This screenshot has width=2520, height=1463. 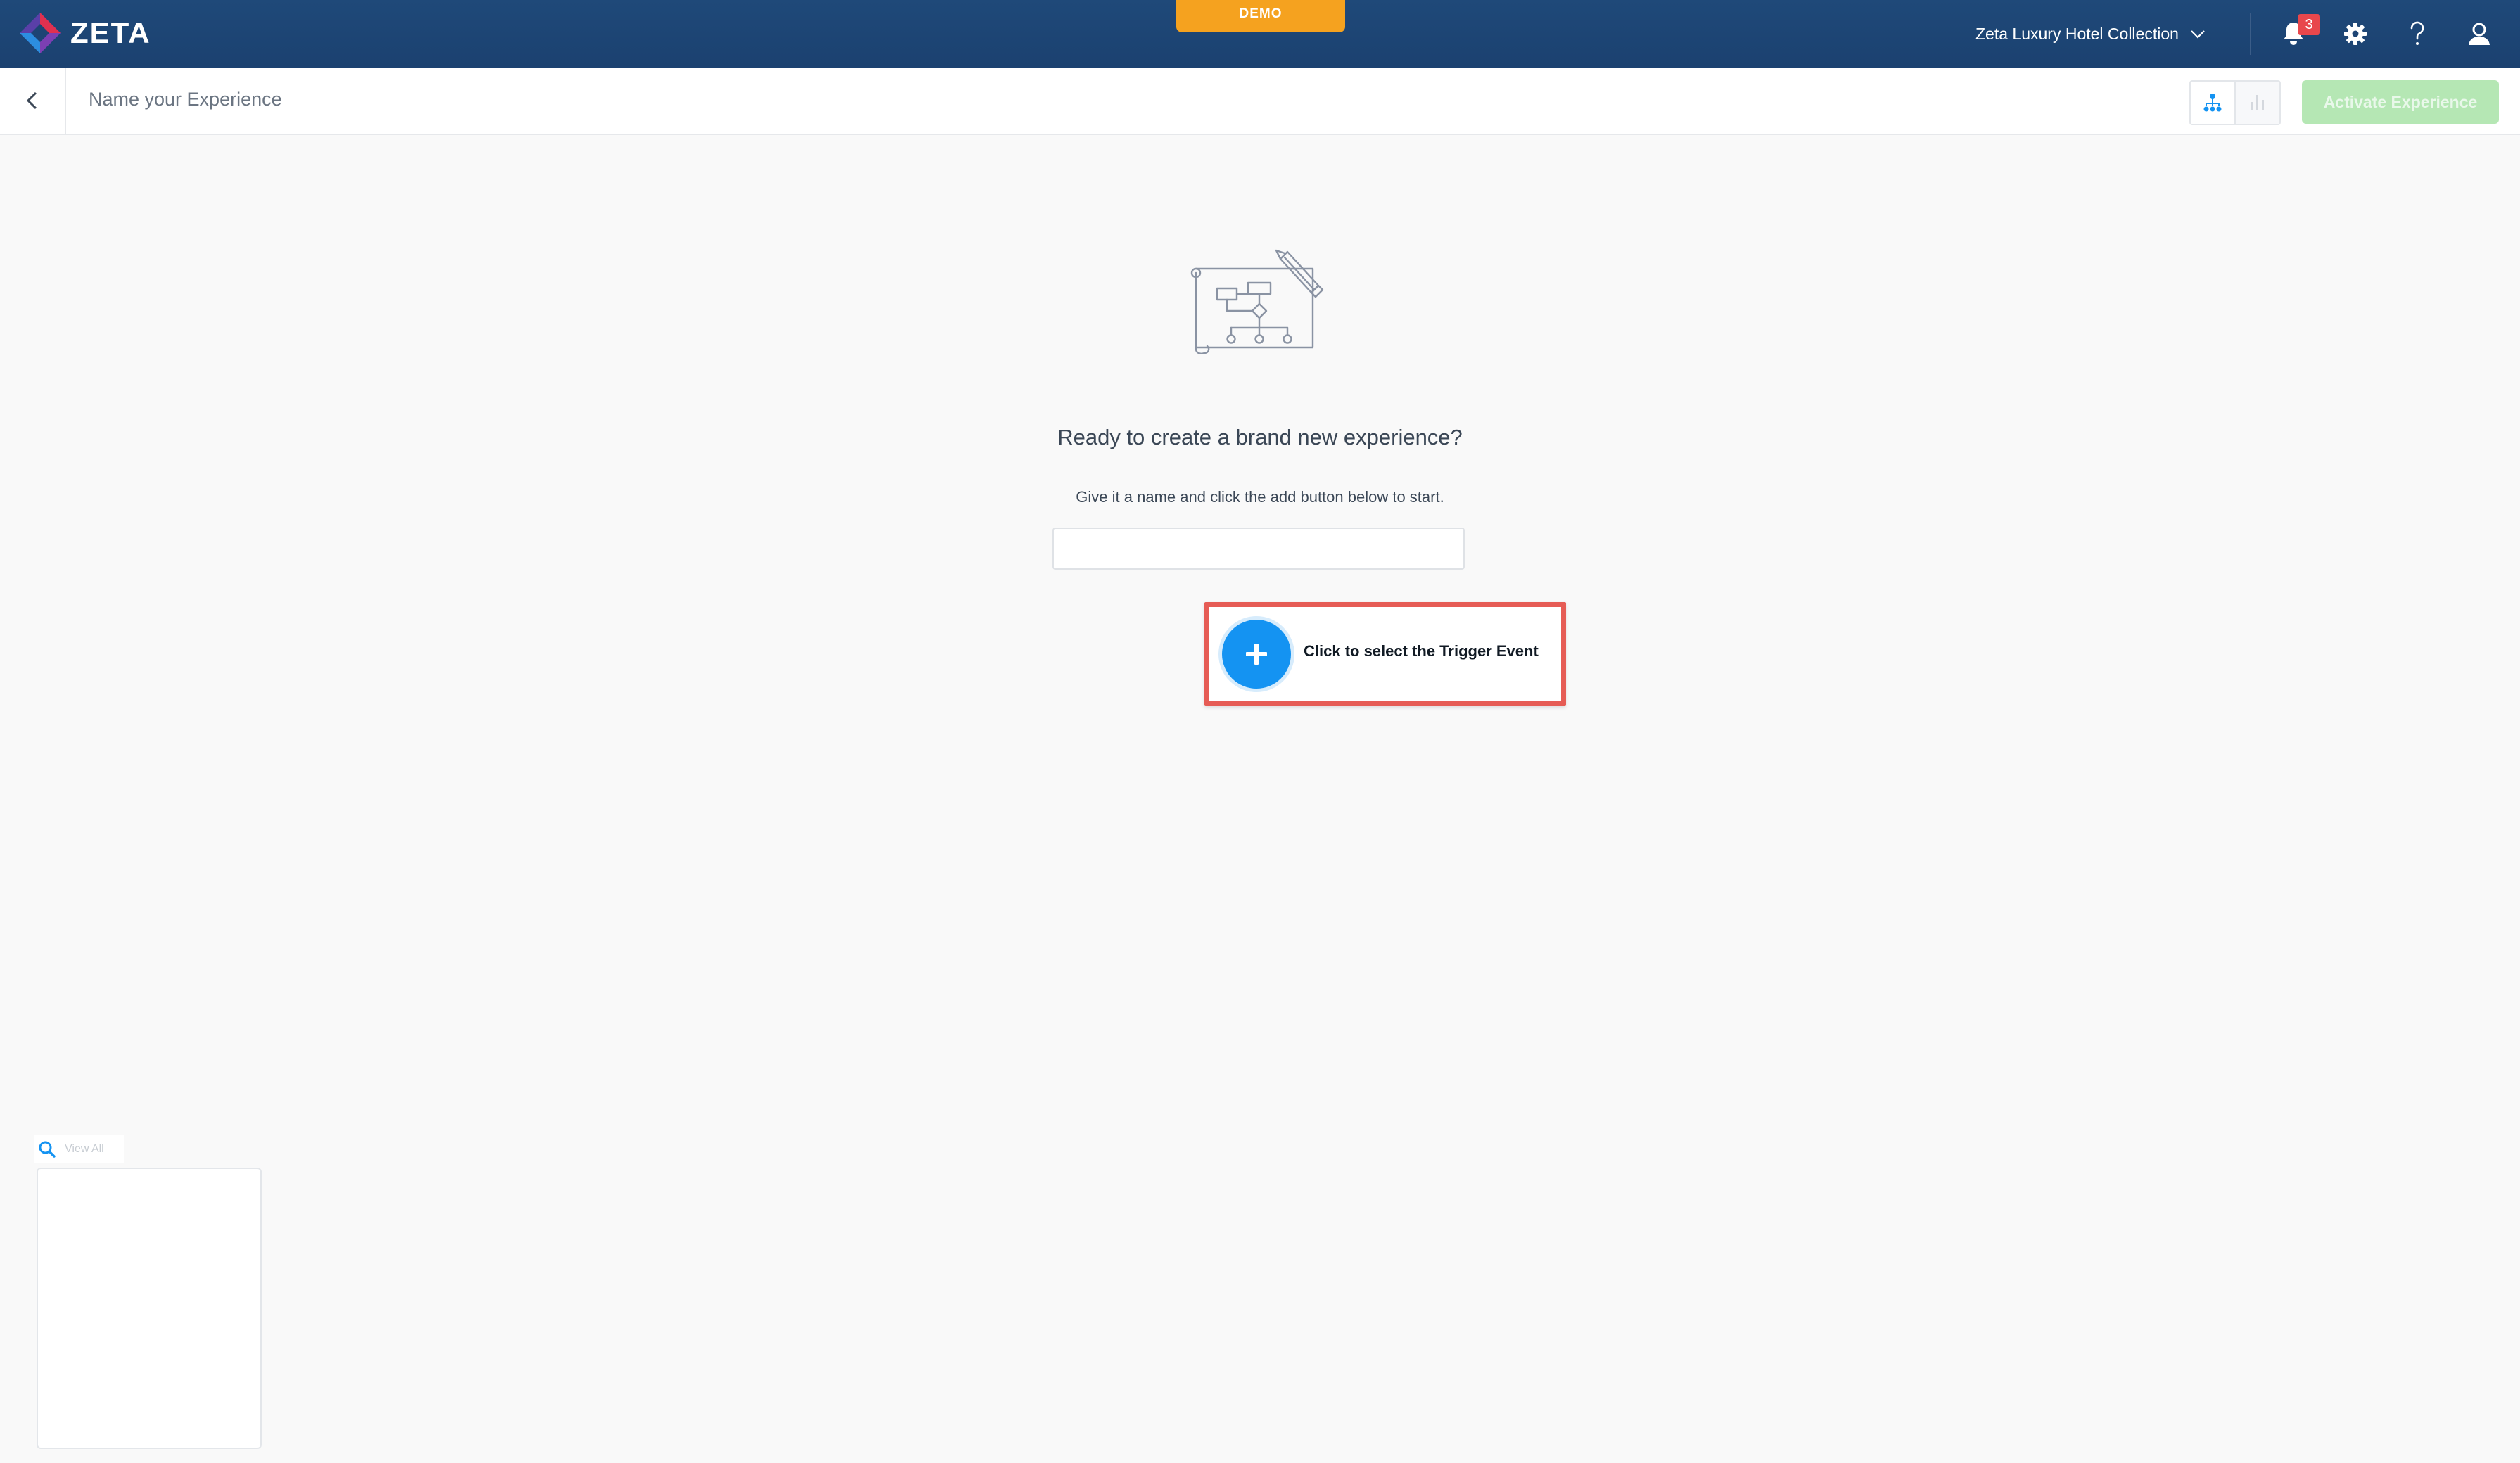 I want to click on account-switcher: Zeta Luxury Hotel Collection, so click(x=2091, y=34).